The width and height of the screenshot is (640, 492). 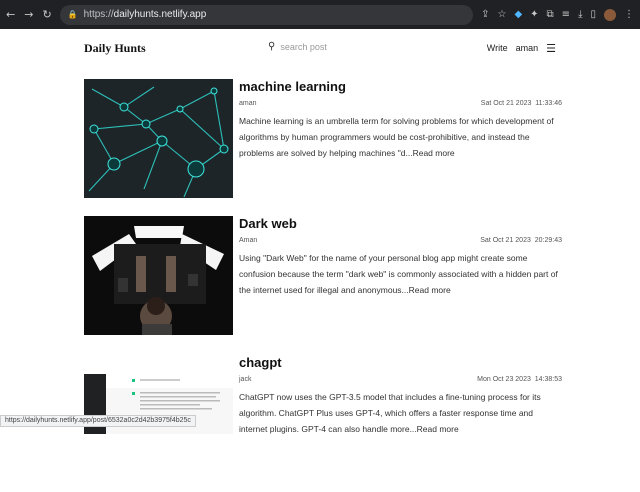 I want to click on reload-icon: ↻, so click(x=46, y=14).